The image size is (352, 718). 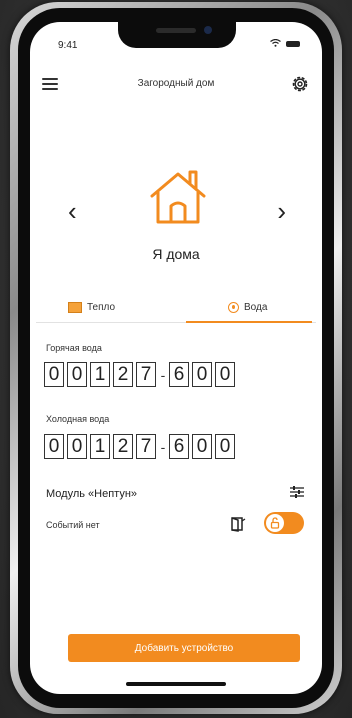 I want to click on status-time: 9:41, so click(x=68, y=45).